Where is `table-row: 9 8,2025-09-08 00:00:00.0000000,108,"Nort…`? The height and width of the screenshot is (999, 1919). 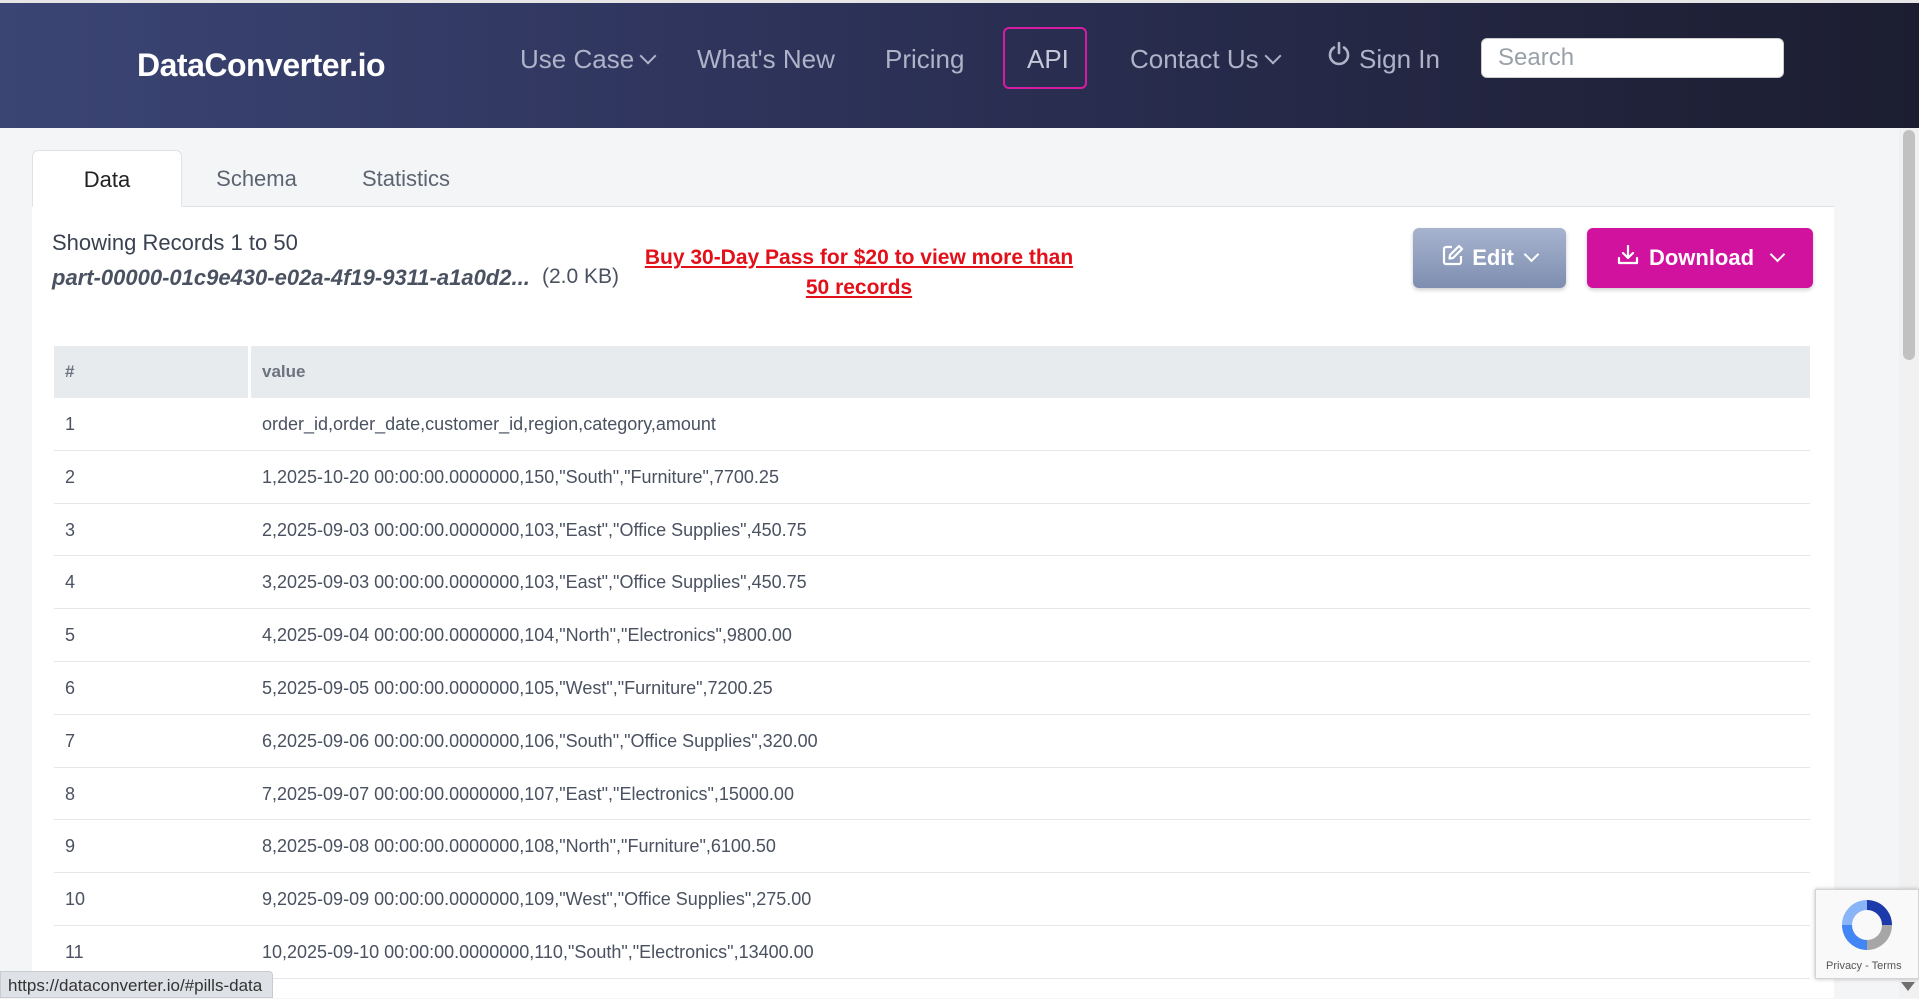
table-row: 9 8,2025-09-08 00:00:00.0000000,108,"Nort… is located at coordinates (932, 847).